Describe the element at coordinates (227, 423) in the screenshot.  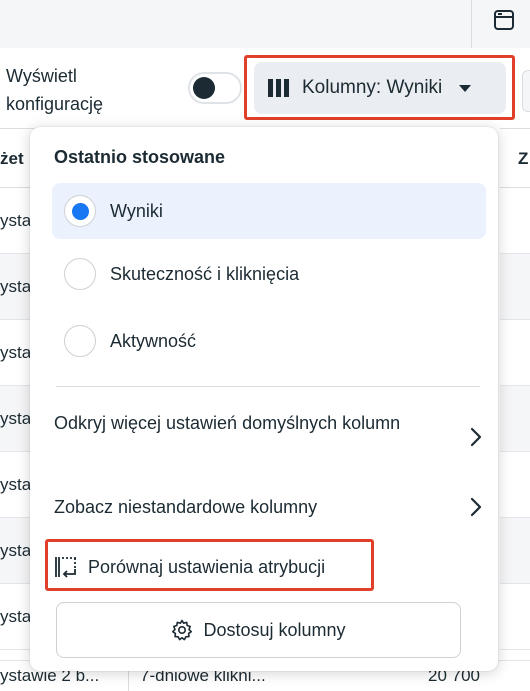
I see `explore-default-columns-label: Odkryj więcej ustawień domyślnych kolumn` at that location.